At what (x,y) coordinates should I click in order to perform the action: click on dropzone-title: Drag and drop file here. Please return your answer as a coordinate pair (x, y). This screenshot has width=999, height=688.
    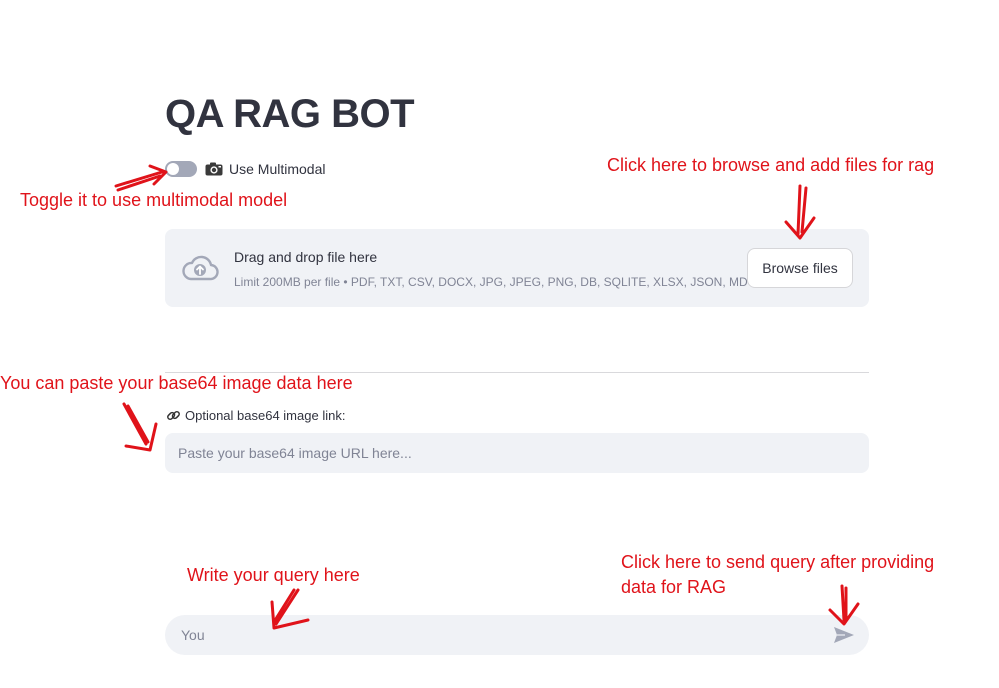
    Looking at the image, I should click on (306, 257).